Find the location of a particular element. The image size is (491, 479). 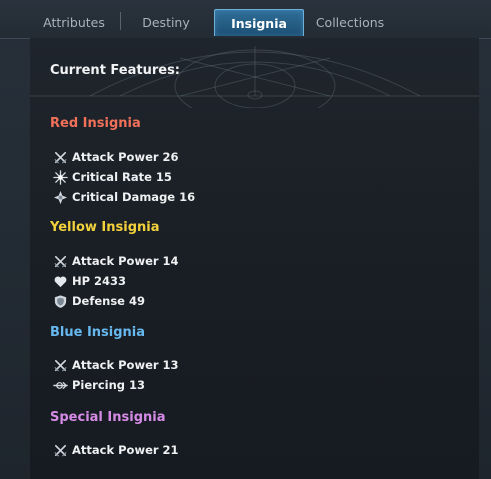

tab-collections: Collections is located at coordinates (350, 22).